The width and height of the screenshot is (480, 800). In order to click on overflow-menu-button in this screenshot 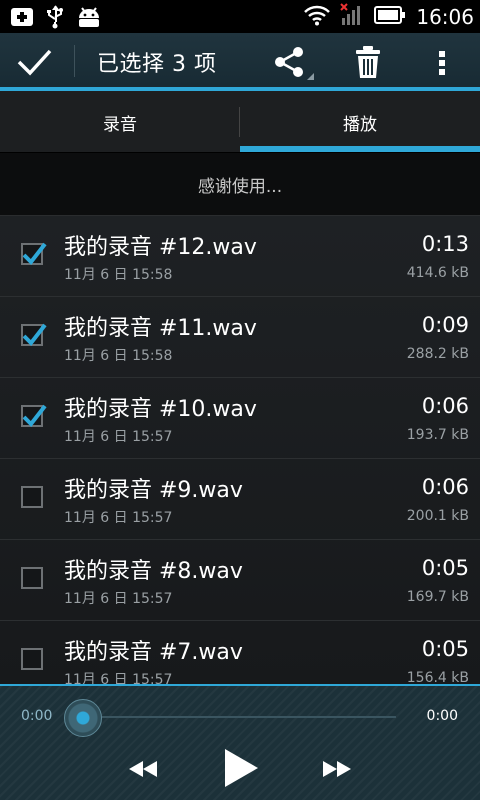, I will do `click(442, 63)`.